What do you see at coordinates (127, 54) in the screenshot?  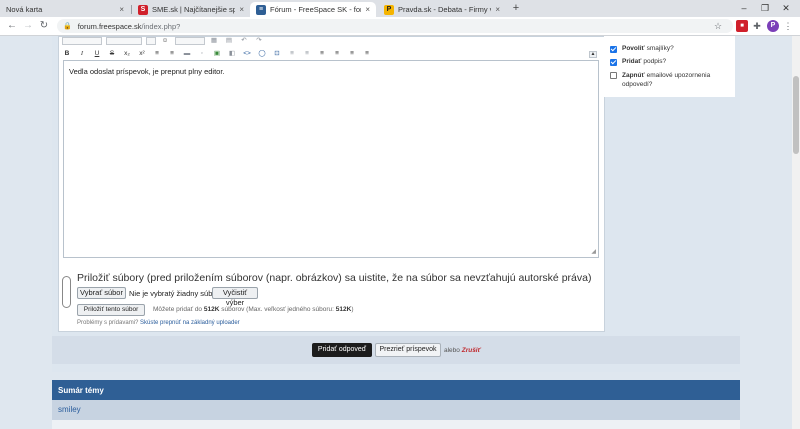 I see `subscript-icon: x₂` at bounding box center [127, 54].